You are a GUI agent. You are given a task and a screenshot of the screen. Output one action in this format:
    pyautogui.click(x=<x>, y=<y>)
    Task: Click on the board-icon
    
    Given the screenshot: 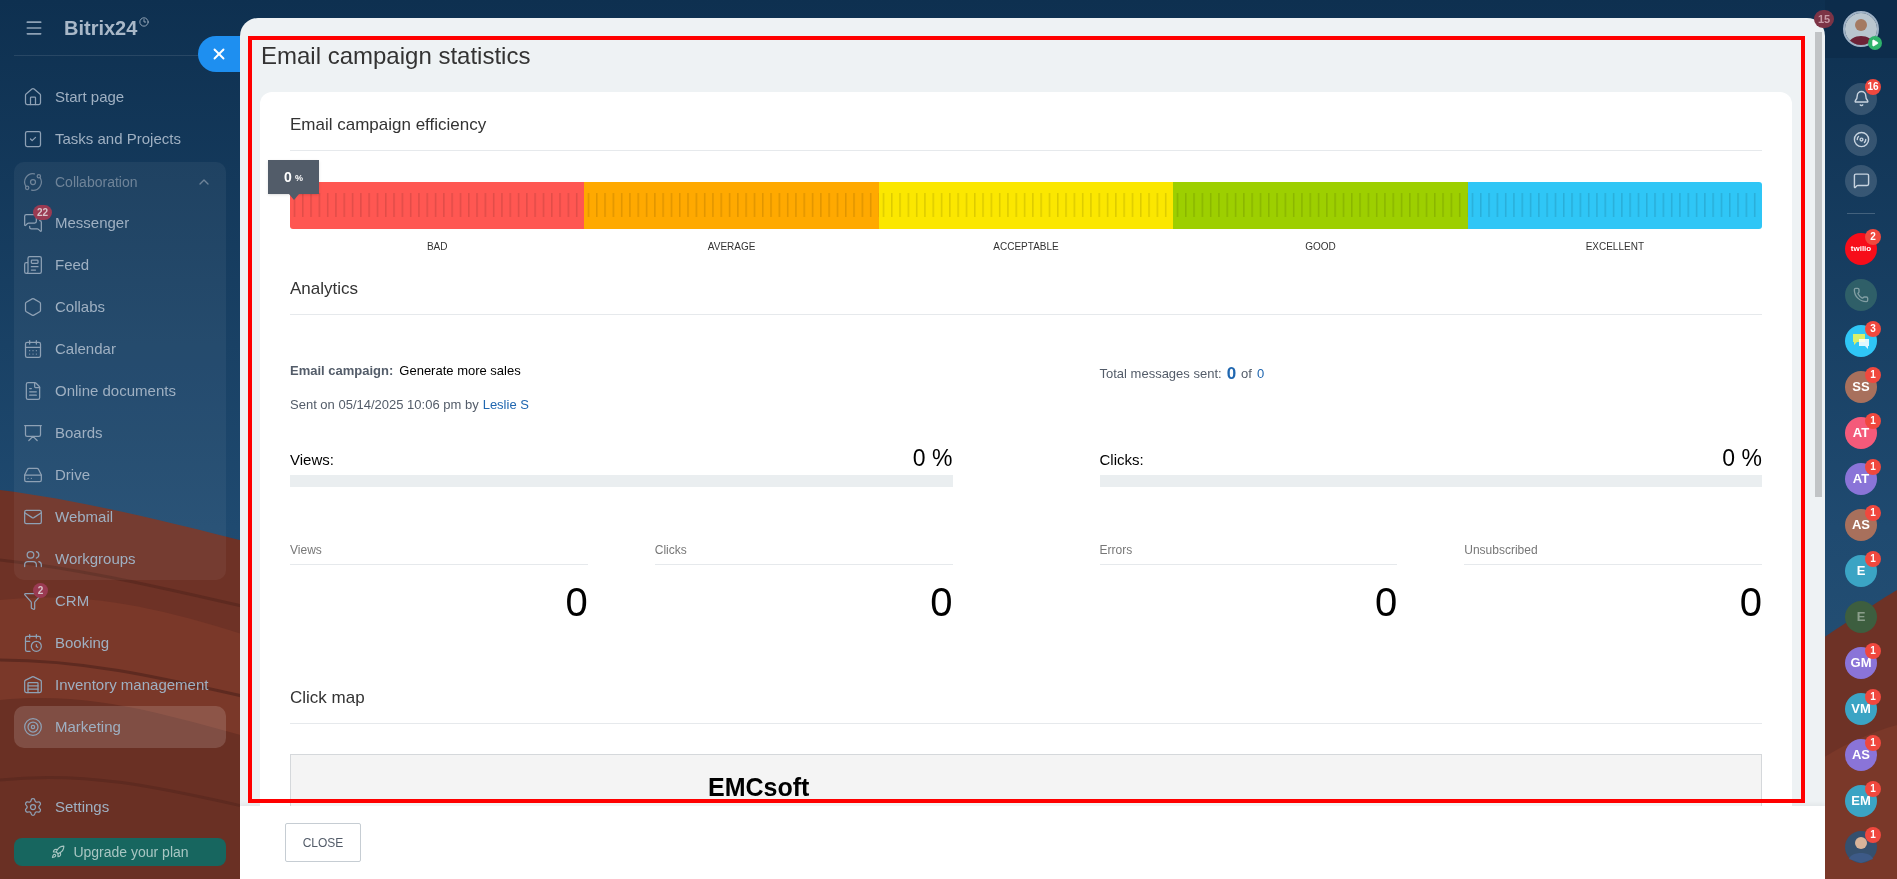 What is the action you would take?
    pyautogui.click(x=33, y=433)
    